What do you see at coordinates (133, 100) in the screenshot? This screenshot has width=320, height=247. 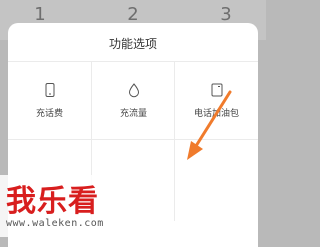 I see `option-recharge-data: 充流量` at bounding box center [133, 100].